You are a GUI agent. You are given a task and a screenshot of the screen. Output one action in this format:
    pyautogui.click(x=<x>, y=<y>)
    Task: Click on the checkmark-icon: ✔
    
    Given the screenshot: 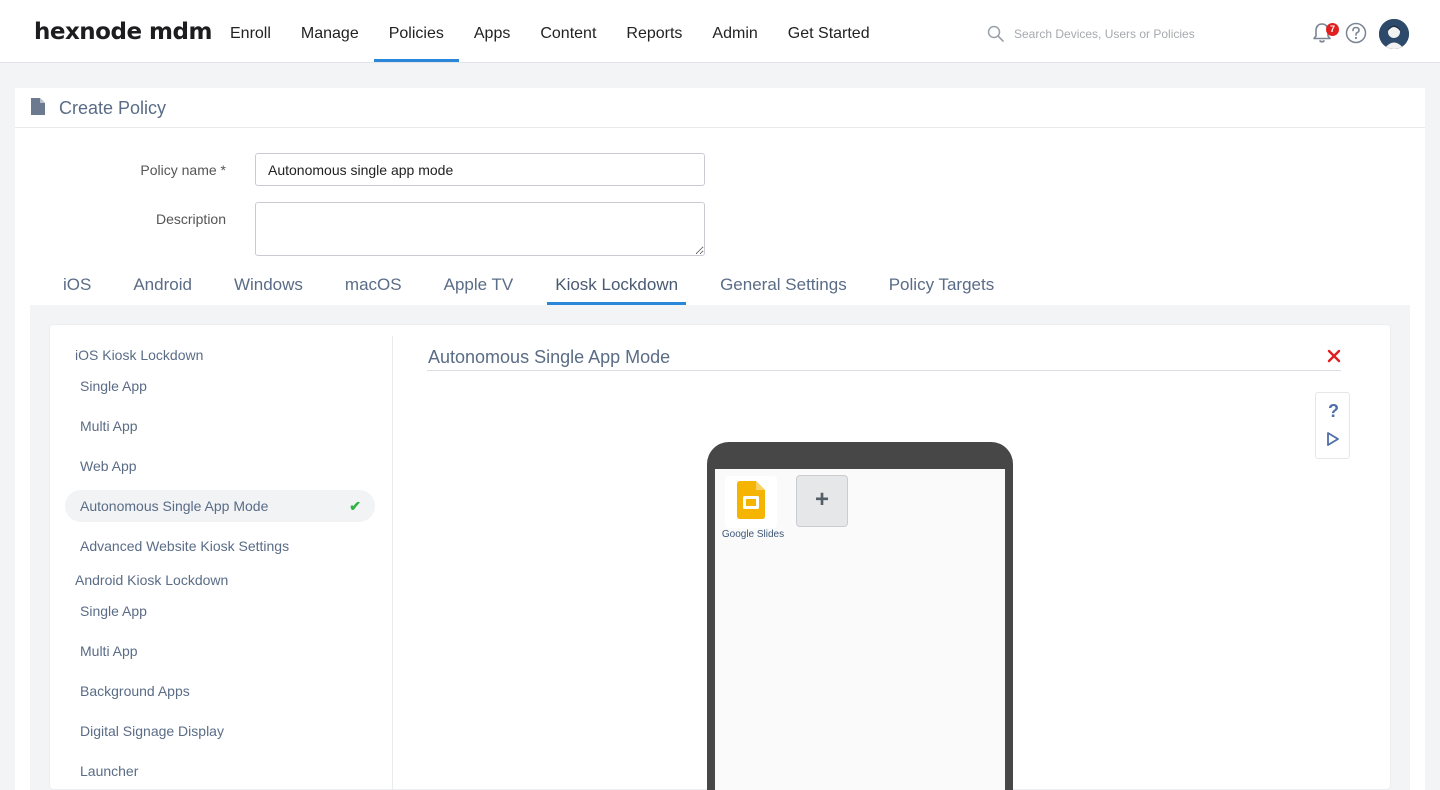 What is the action you would take?
    pyautogui.click(x=355, y=506)
    